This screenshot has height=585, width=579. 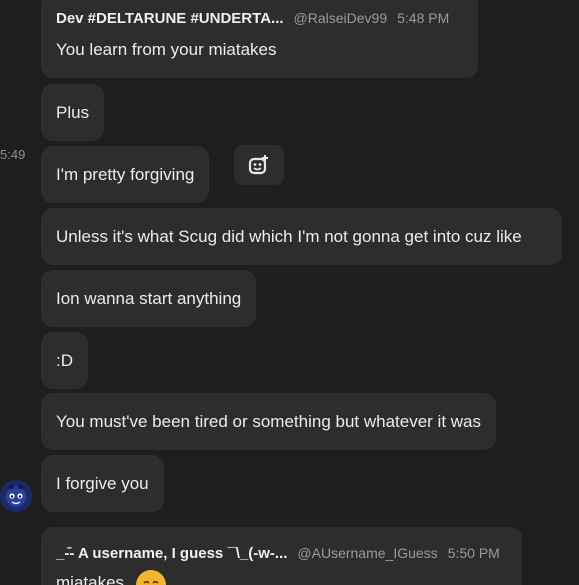 I want to click on message-bubble: Plus, so click(x=73, y=112).